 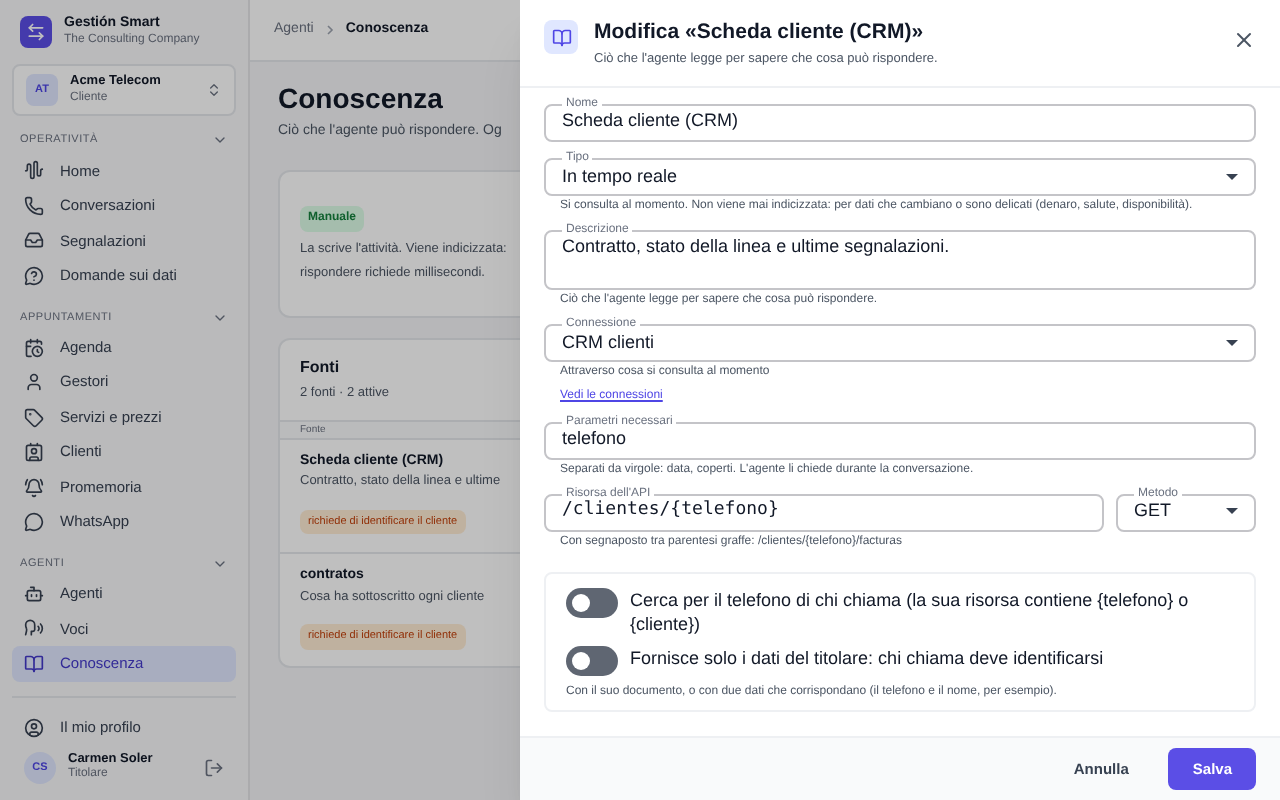 What do you see at coordinates (214, 90) in the screenshot?
I see `up-down-chevron-icon` at bounding box center [214, 90].